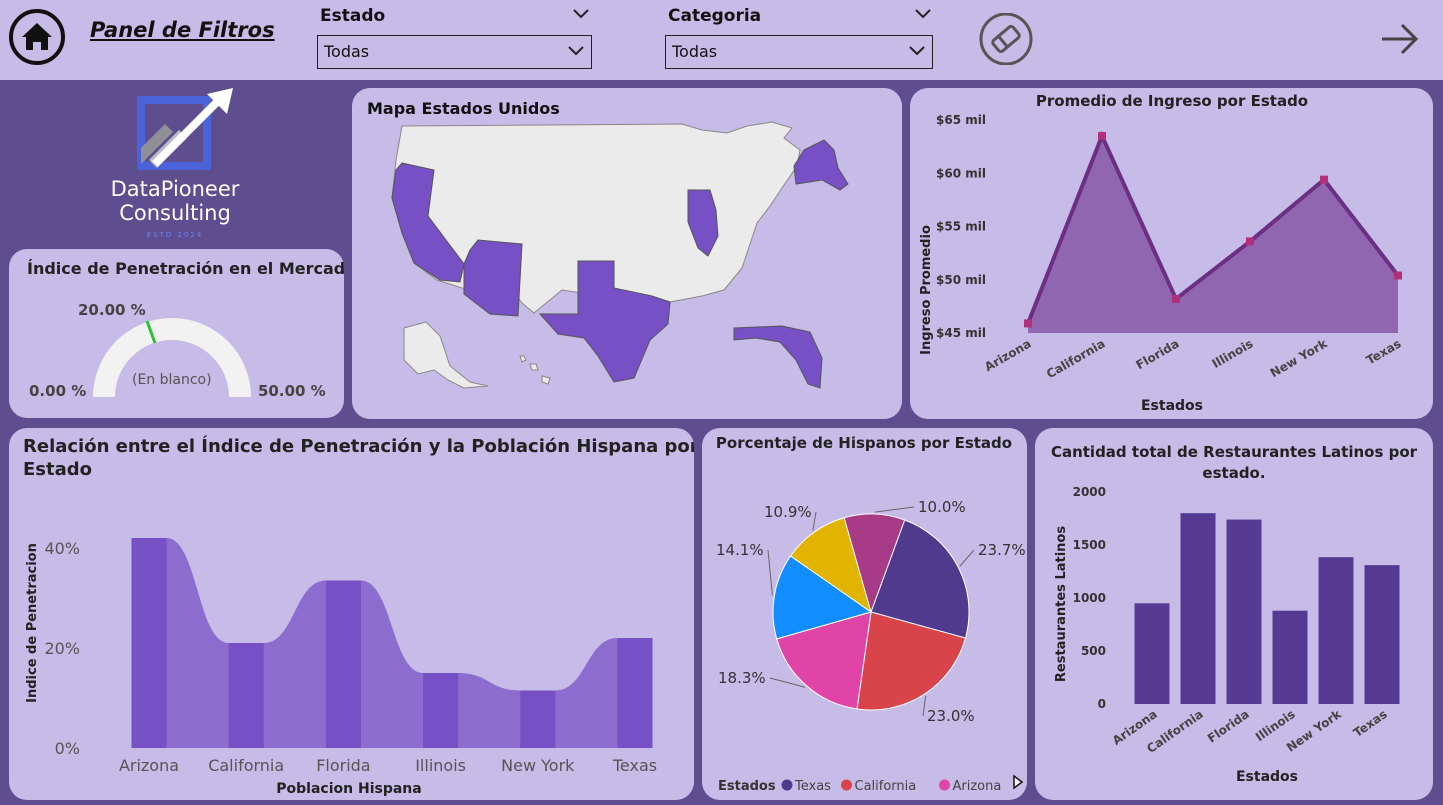 The image size is (1443, 805). I want to click on income-x-axis-label: Estados, so click(1172, 406).